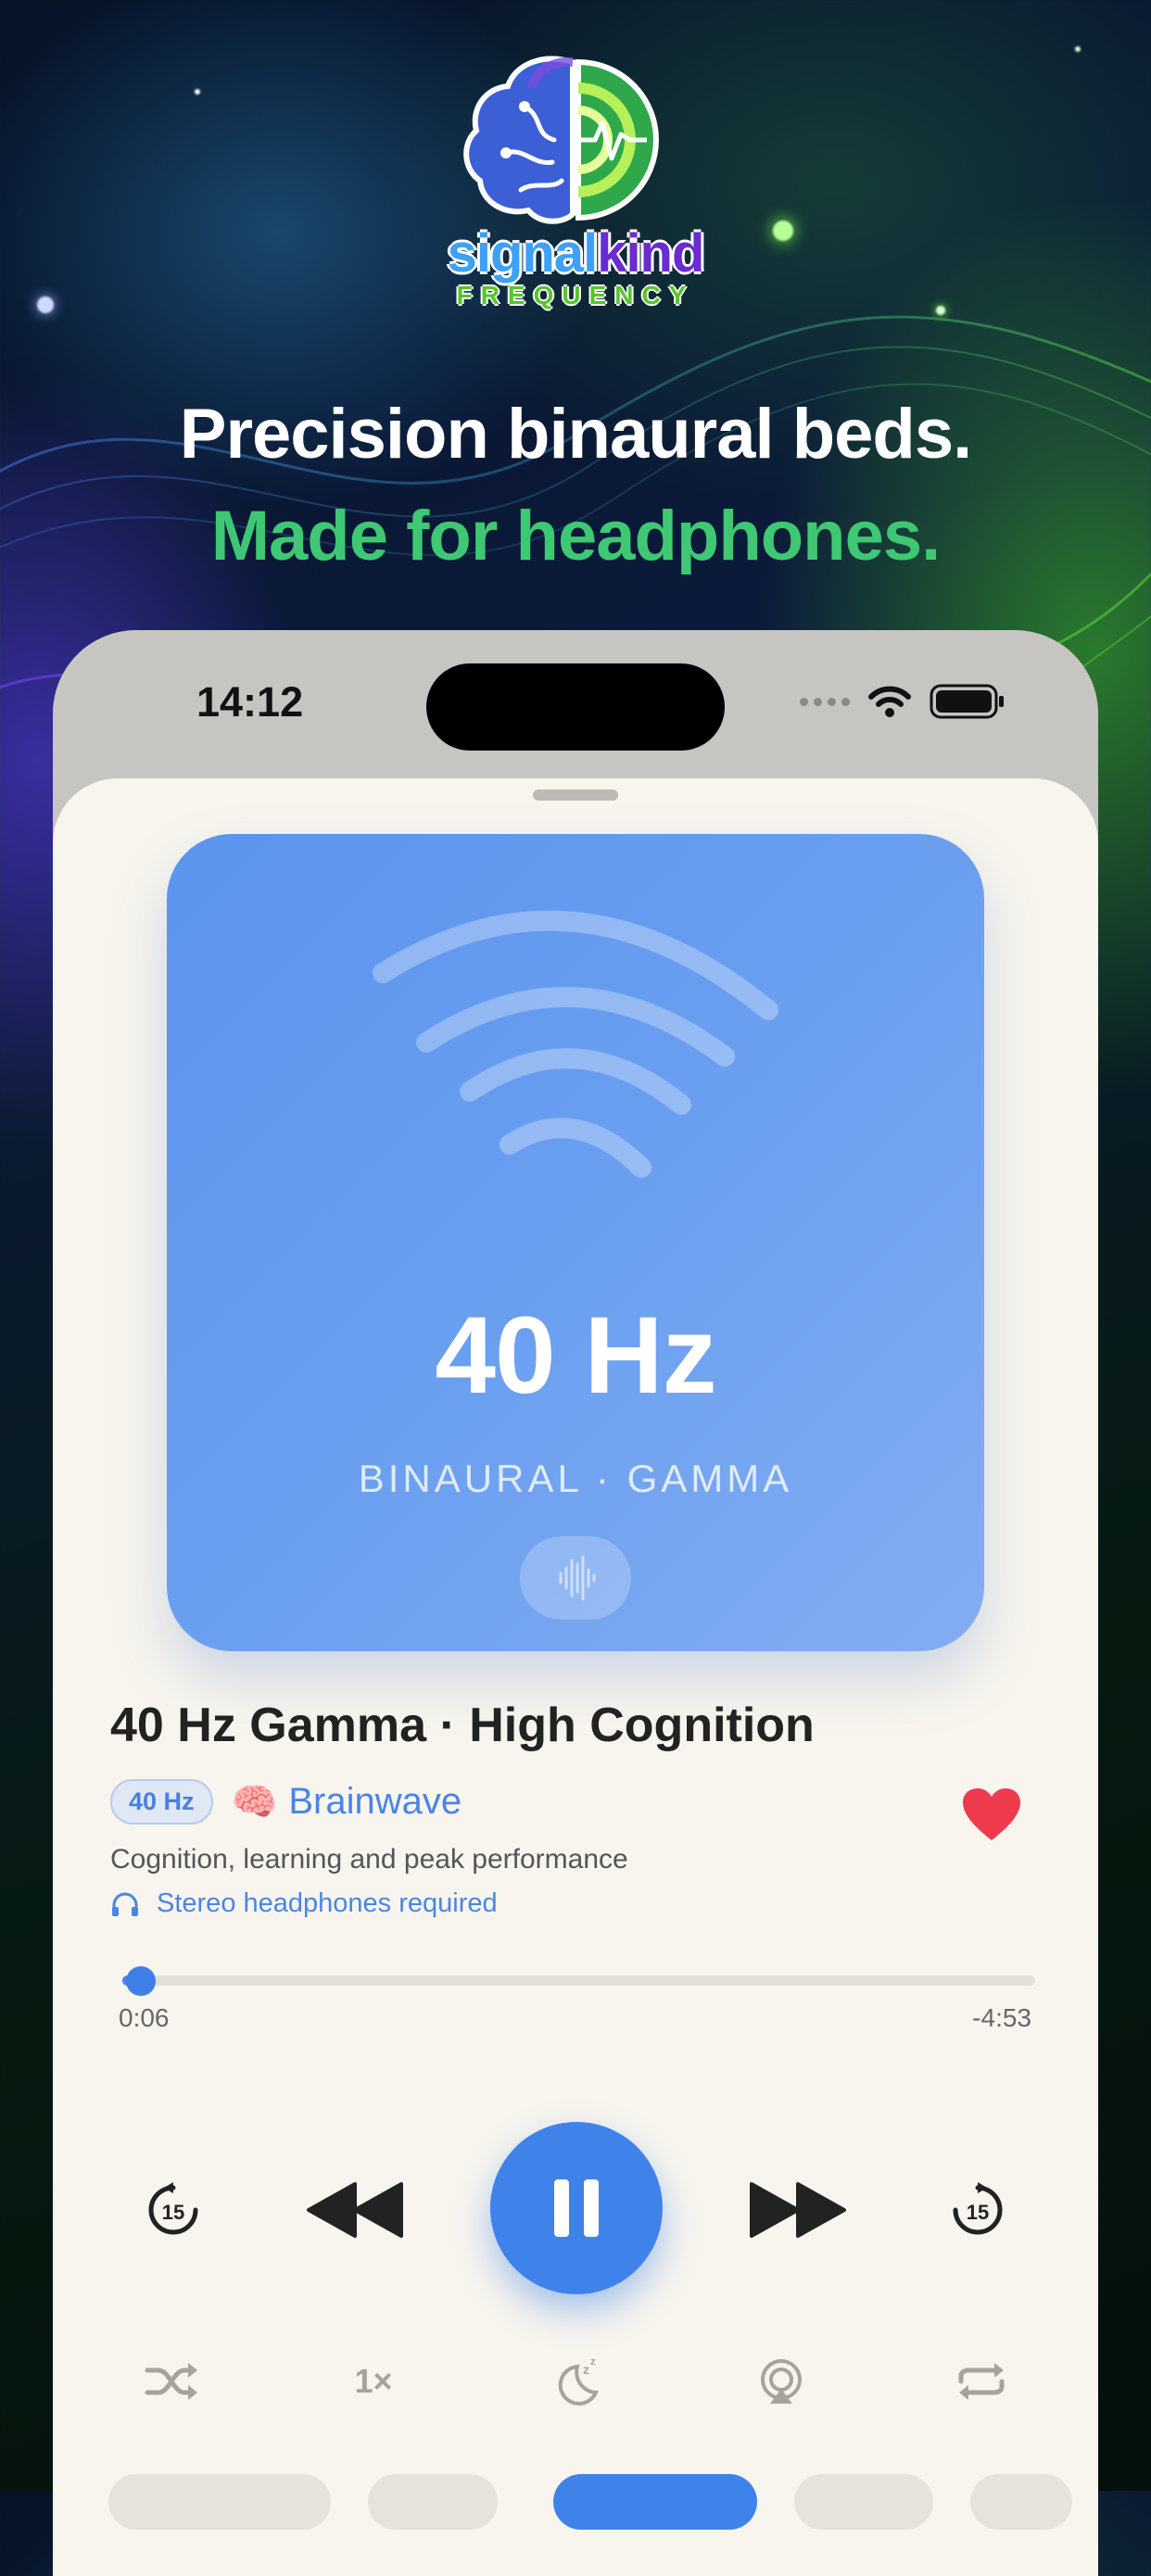 The height and width of the screenshot is (2576, 1151). I want to click on category-label: Brainwave, so click(375, 1801).